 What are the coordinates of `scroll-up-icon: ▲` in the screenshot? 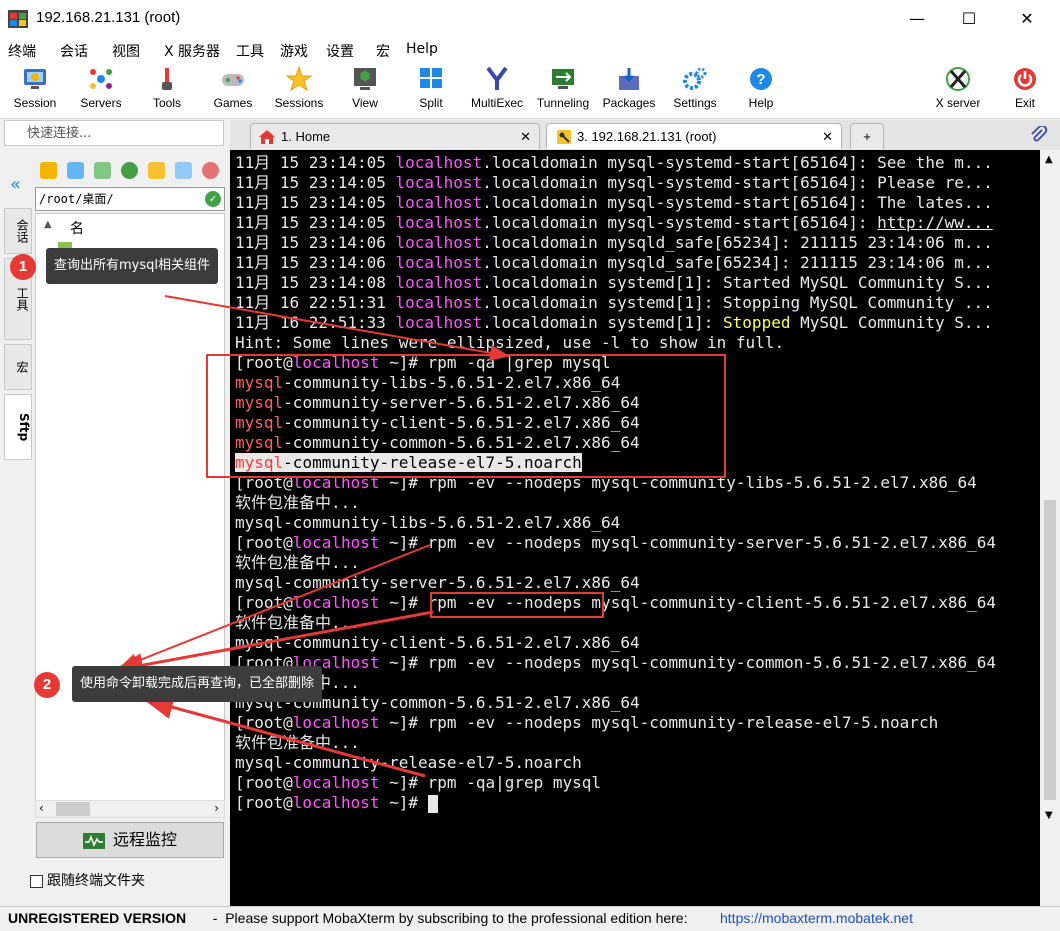 It's located at (1049, 159).